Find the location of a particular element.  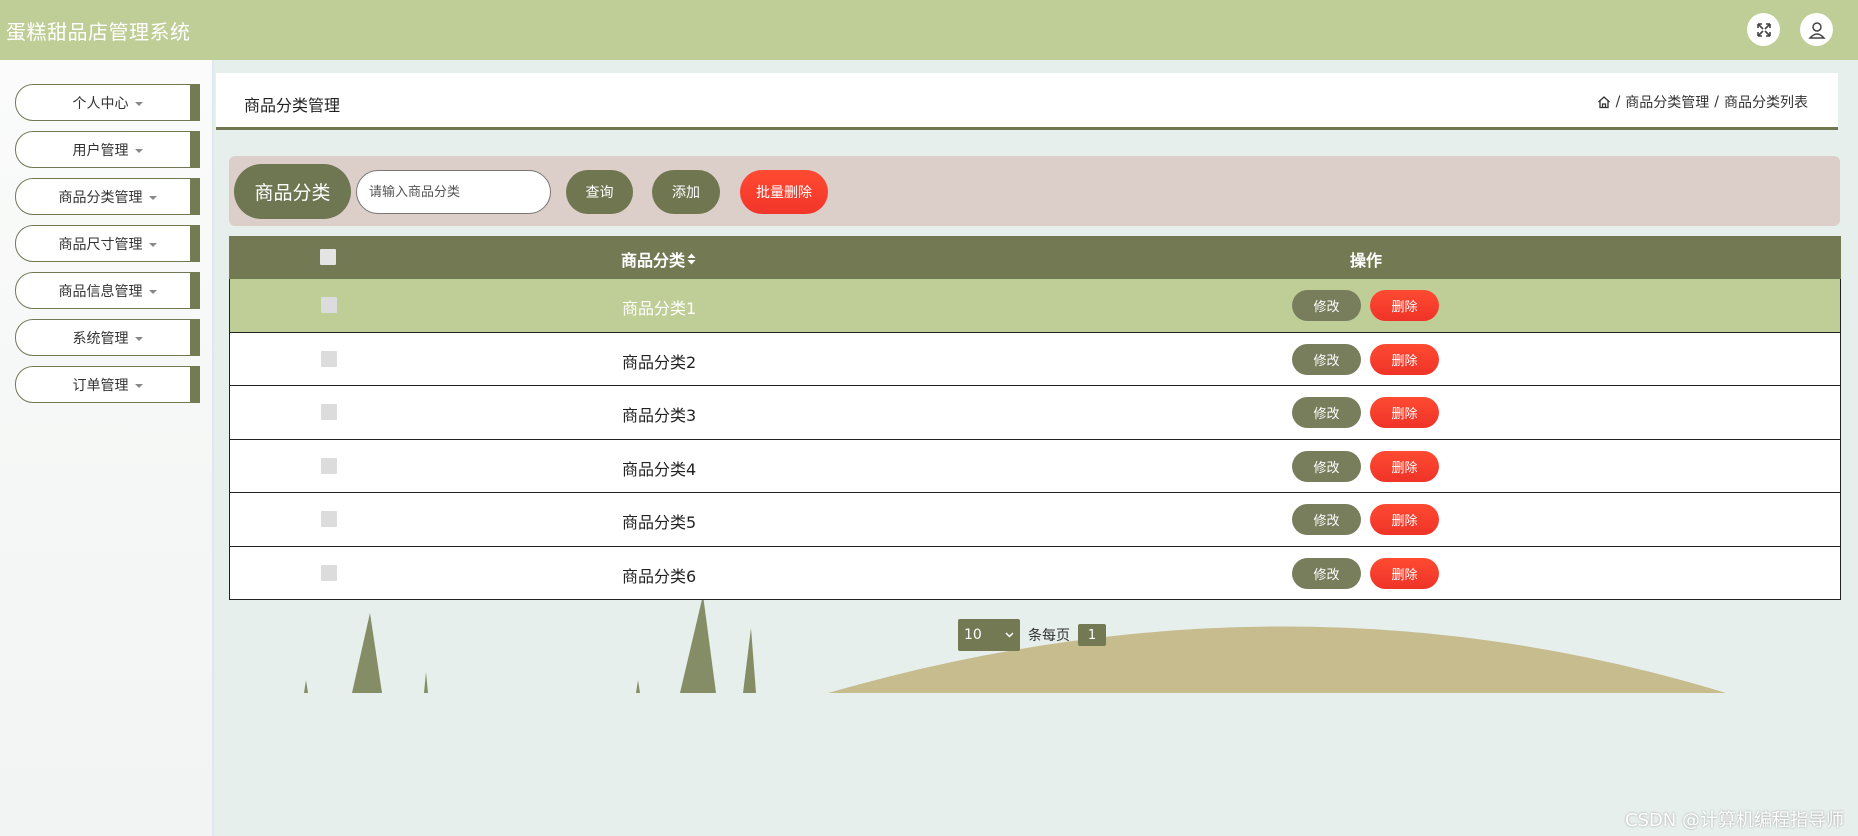

table-row: 商品分类4 修改 删除 is located at coordinates (1035, 466).